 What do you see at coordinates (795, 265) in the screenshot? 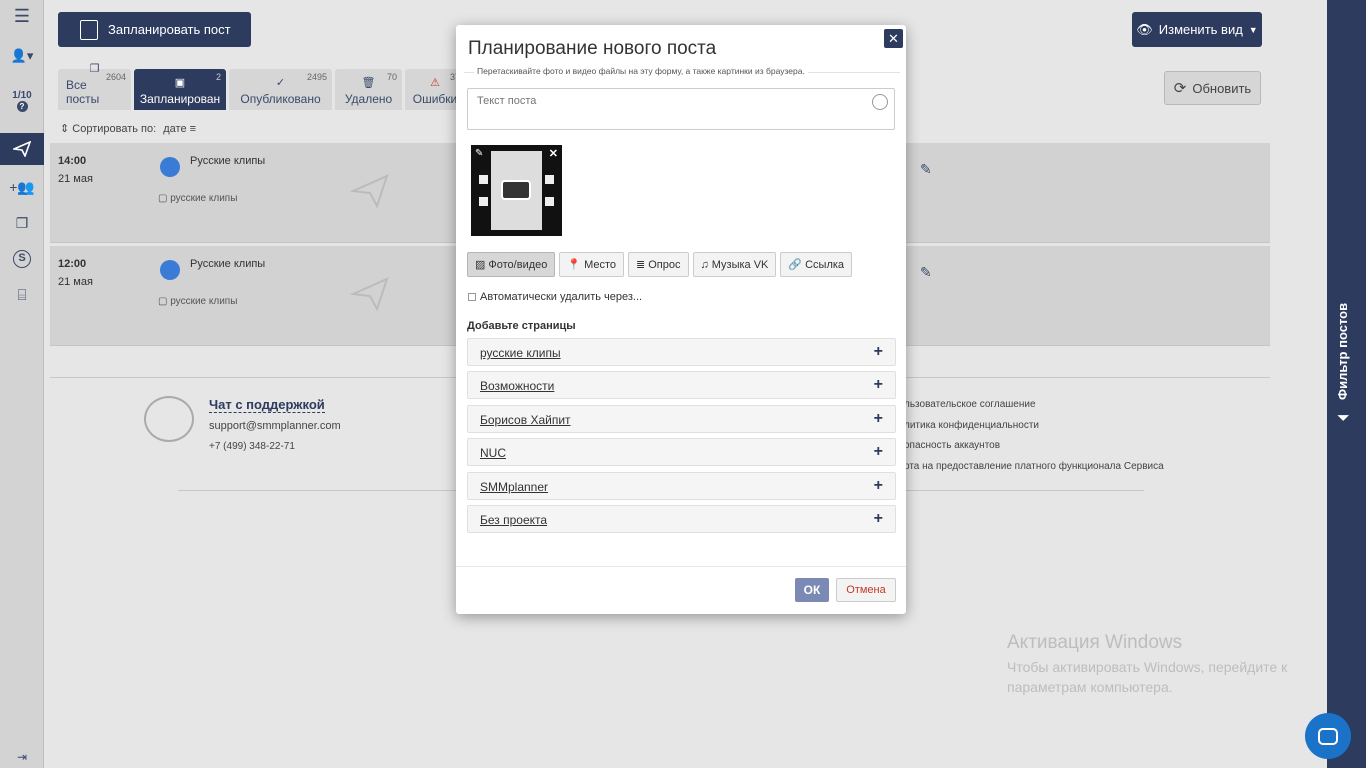
I see `link-icon: 🔗` at bounding box center [795, 265].